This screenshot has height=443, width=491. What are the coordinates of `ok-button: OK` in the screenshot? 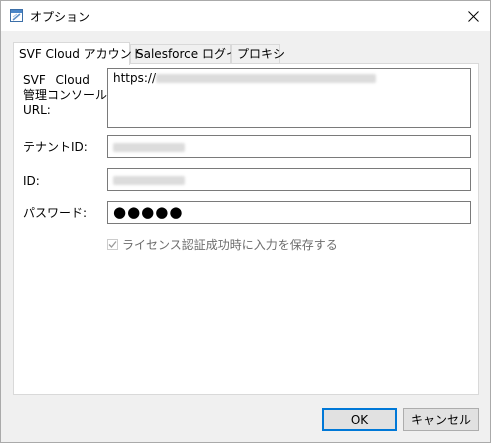 It's located at (359, 419).